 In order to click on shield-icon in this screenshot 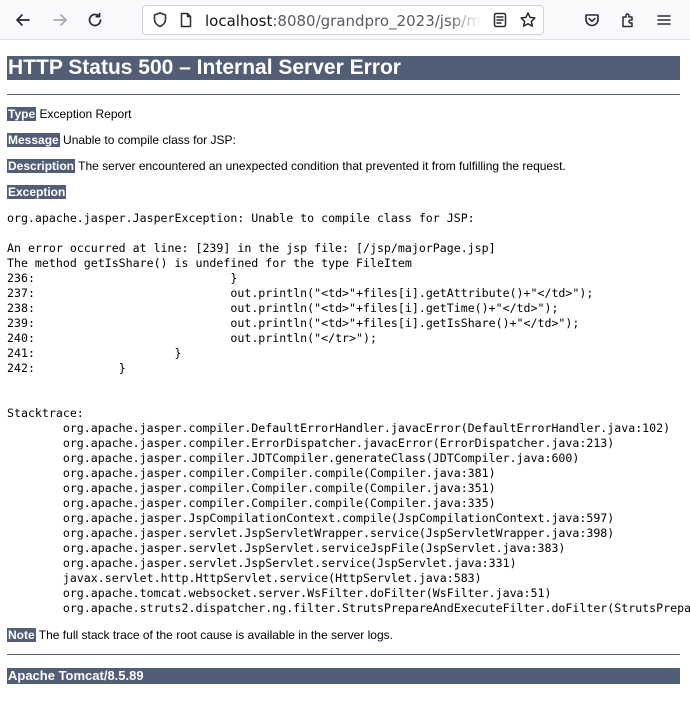, I will do `click(161, 21)`.